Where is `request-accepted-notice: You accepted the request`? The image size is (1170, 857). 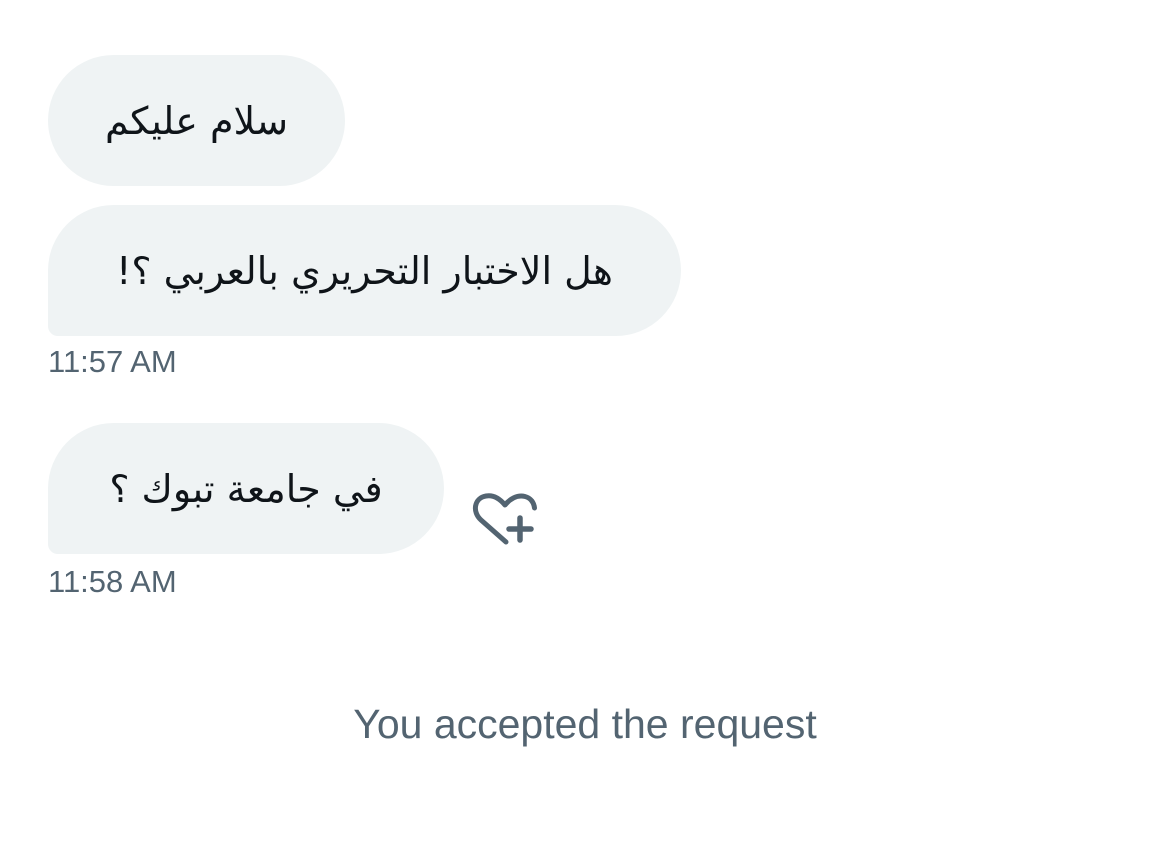 request-accepted-notice: You accepted the request is located at coordinates (585, 724).